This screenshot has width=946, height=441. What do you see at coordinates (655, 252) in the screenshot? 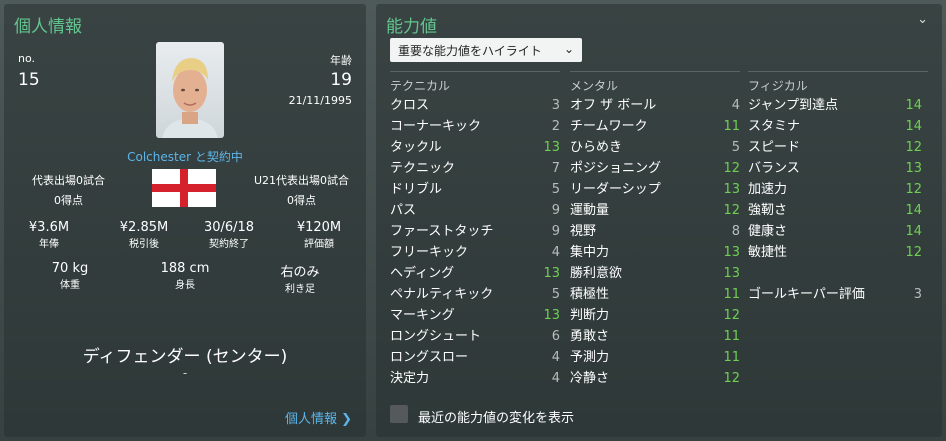
I see `attribute-row: 集中力 13` at bounding box center [655, 252].